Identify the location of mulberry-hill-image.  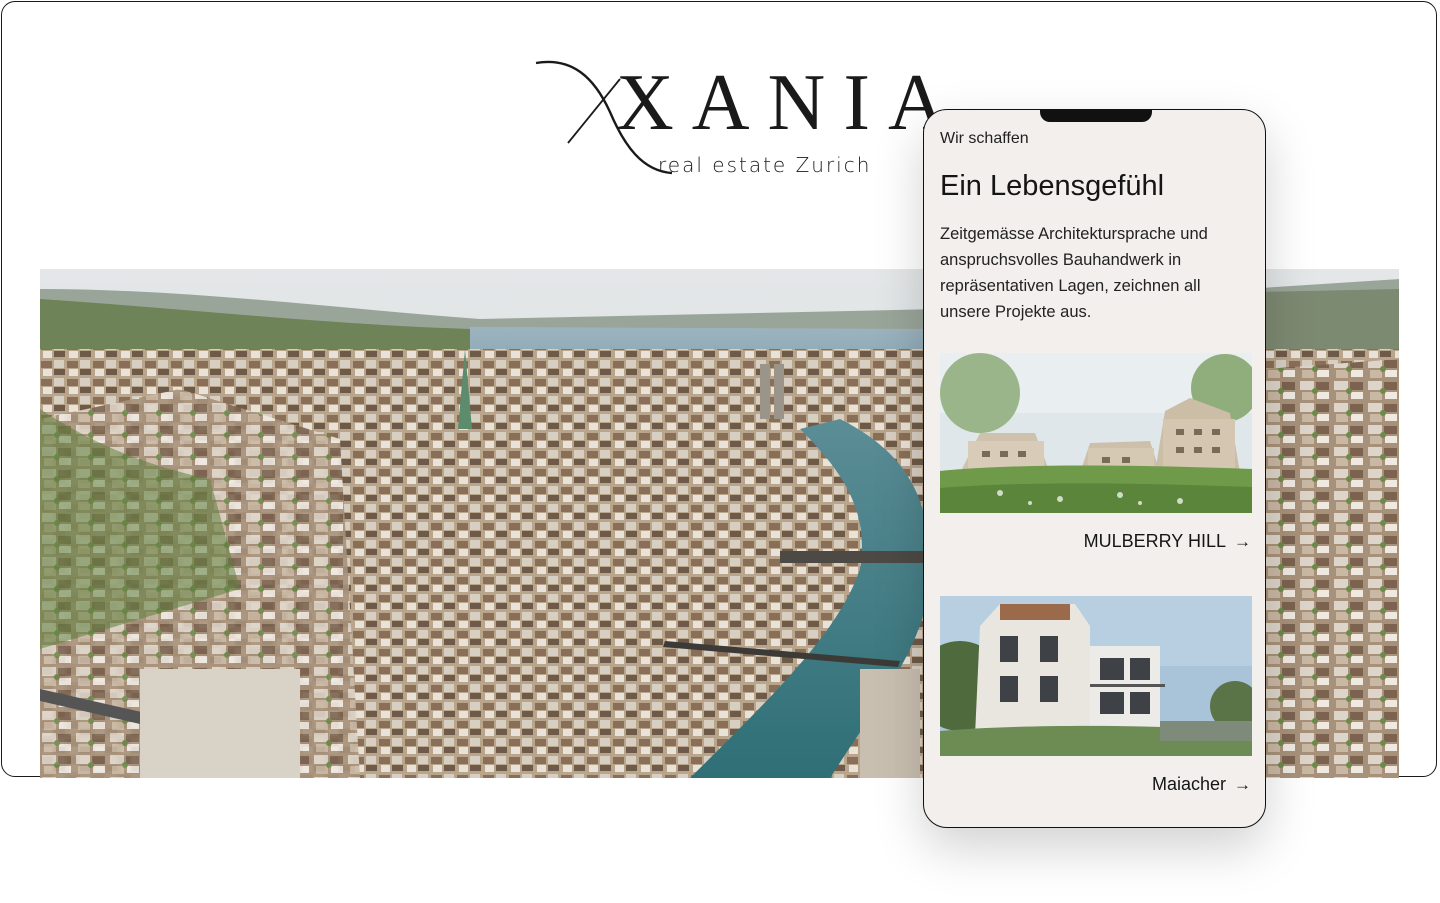
(1096, 433).